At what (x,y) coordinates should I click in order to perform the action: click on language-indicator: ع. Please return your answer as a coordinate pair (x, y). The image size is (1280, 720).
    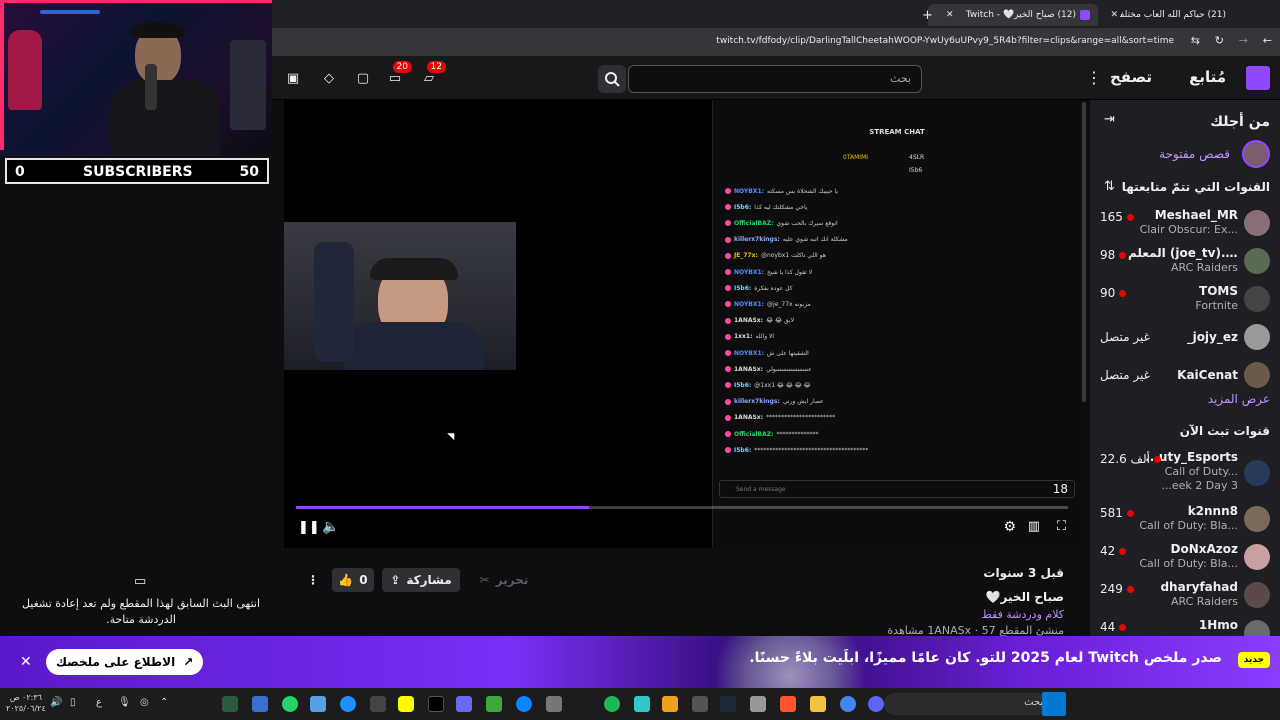
    Looking at the image, I should click on (99, 702).